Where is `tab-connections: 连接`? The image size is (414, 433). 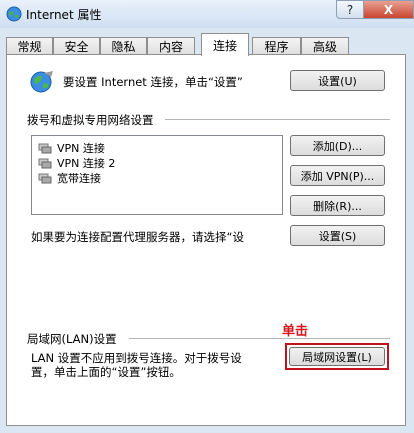 tab-connections: 连接 is located at coordinates (225, 44).